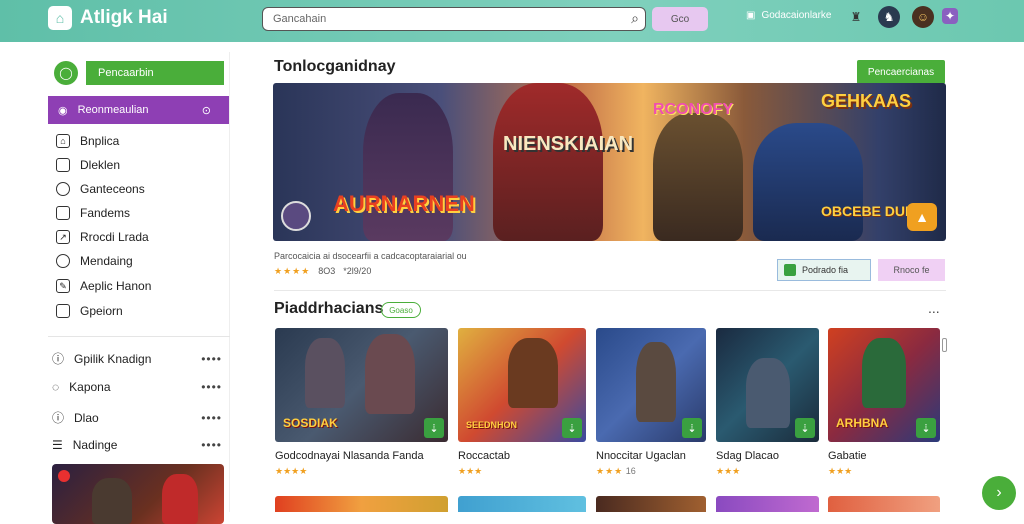 This screenshot has height=524, width=1024. I want to click on card-title: Godcodnayai Nlasanda Fanda, so click(349, 456).